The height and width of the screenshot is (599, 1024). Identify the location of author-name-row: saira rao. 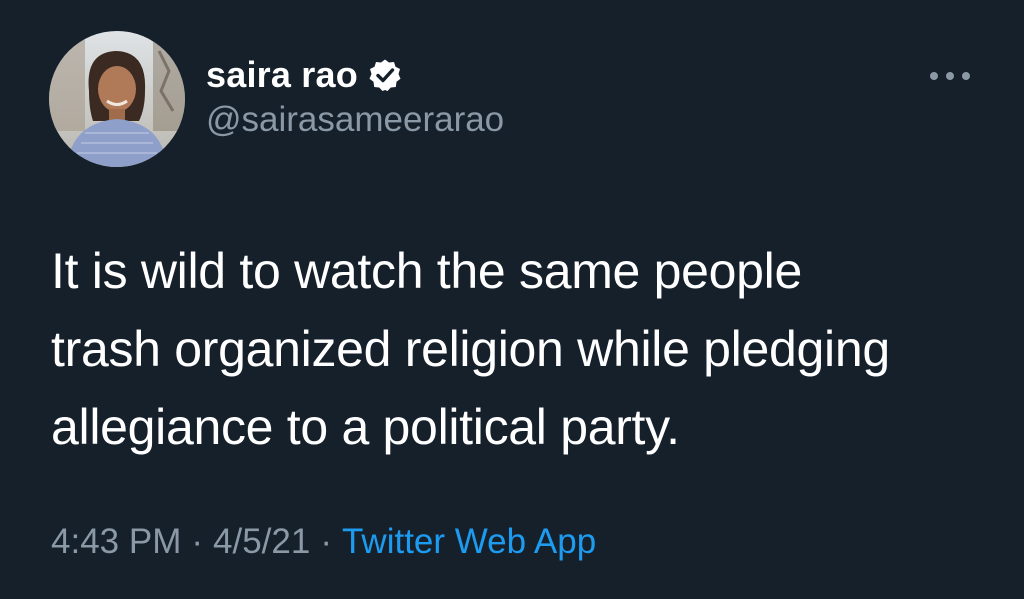
(355, 75).